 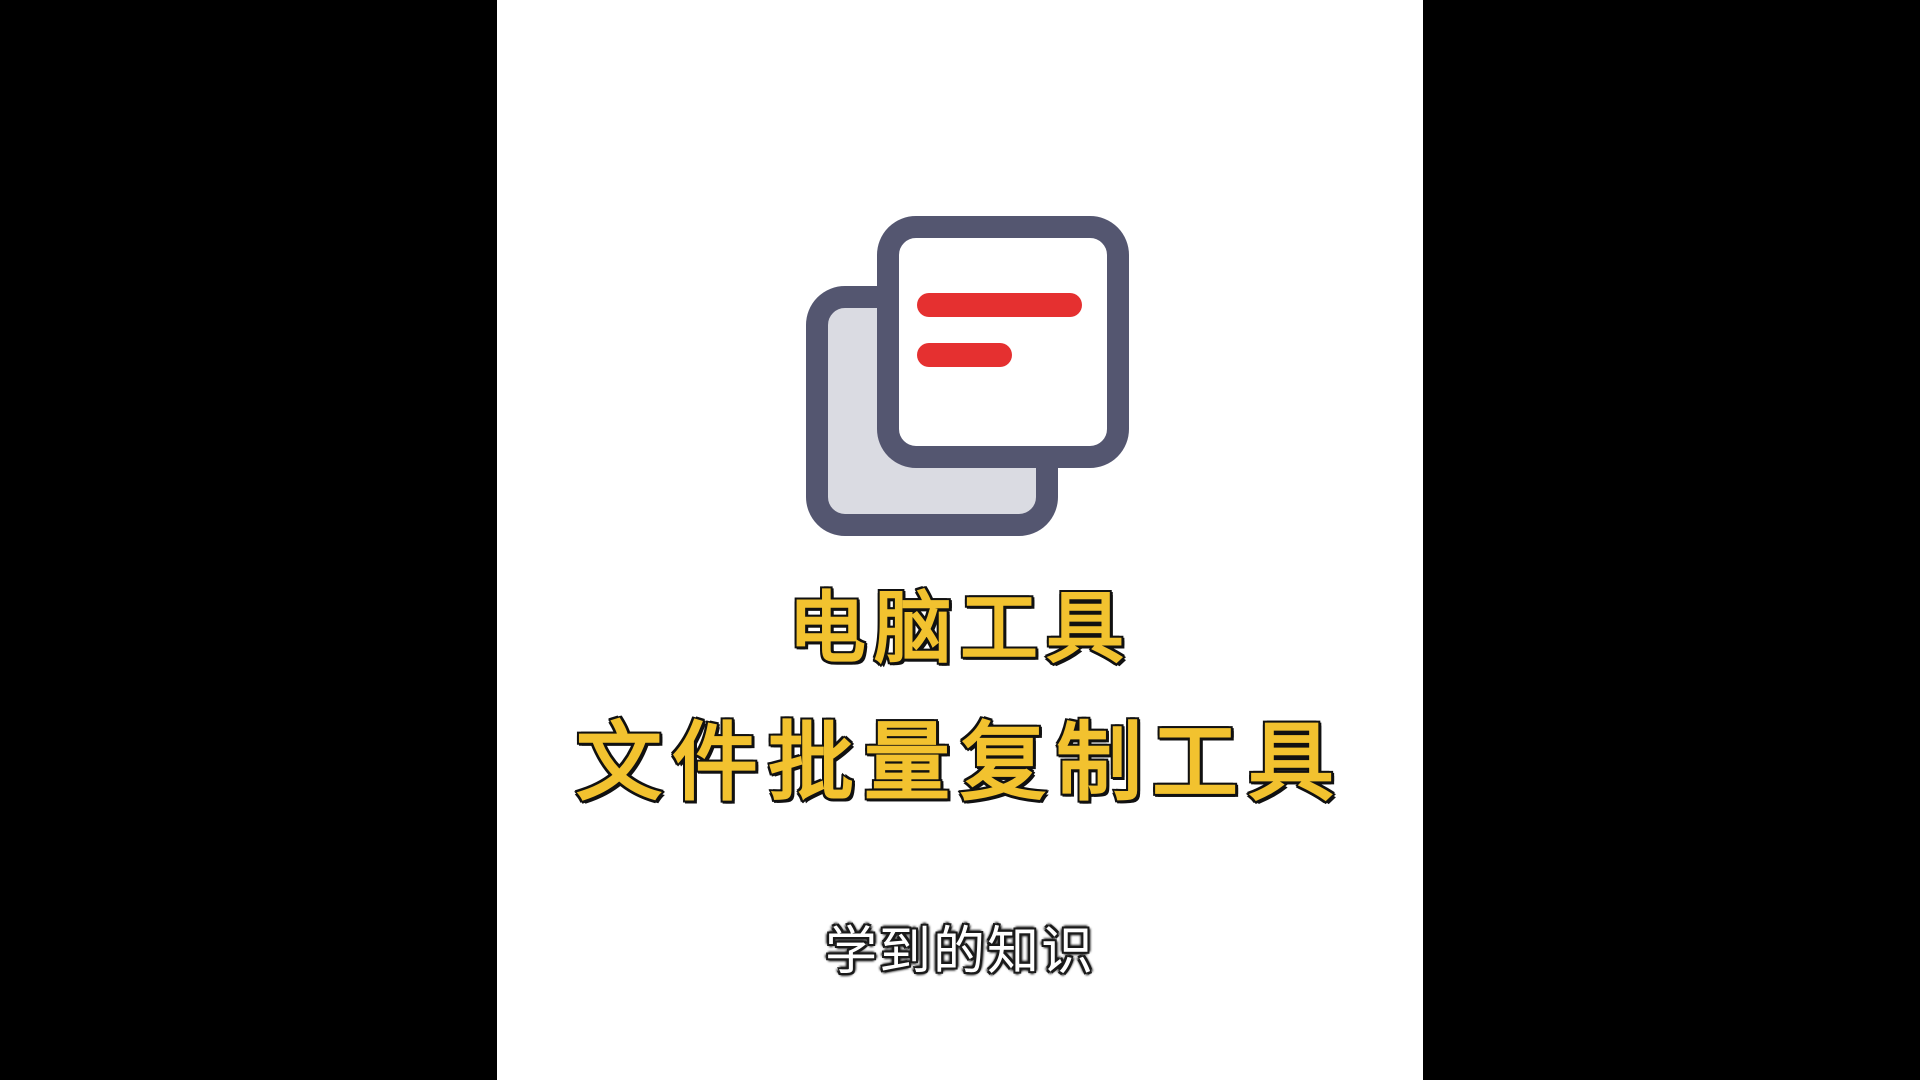 What do you see at coordinates (959, 763) in the screenshot?
I see `title-line-2: 文件批量复制工具` at bounding box center [959, 763].